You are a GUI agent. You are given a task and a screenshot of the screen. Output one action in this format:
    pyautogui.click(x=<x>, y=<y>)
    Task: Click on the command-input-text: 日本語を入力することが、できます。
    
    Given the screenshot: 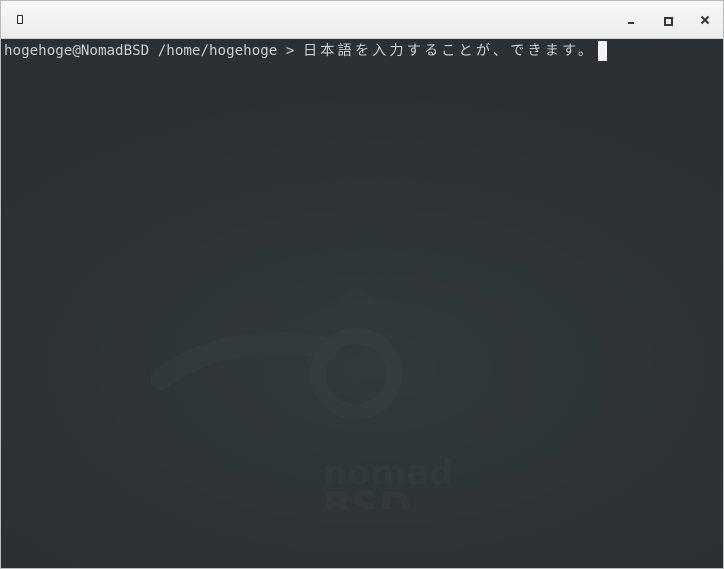 What is the action you would take?
    pyautogui.click(x=449, y=51)
    